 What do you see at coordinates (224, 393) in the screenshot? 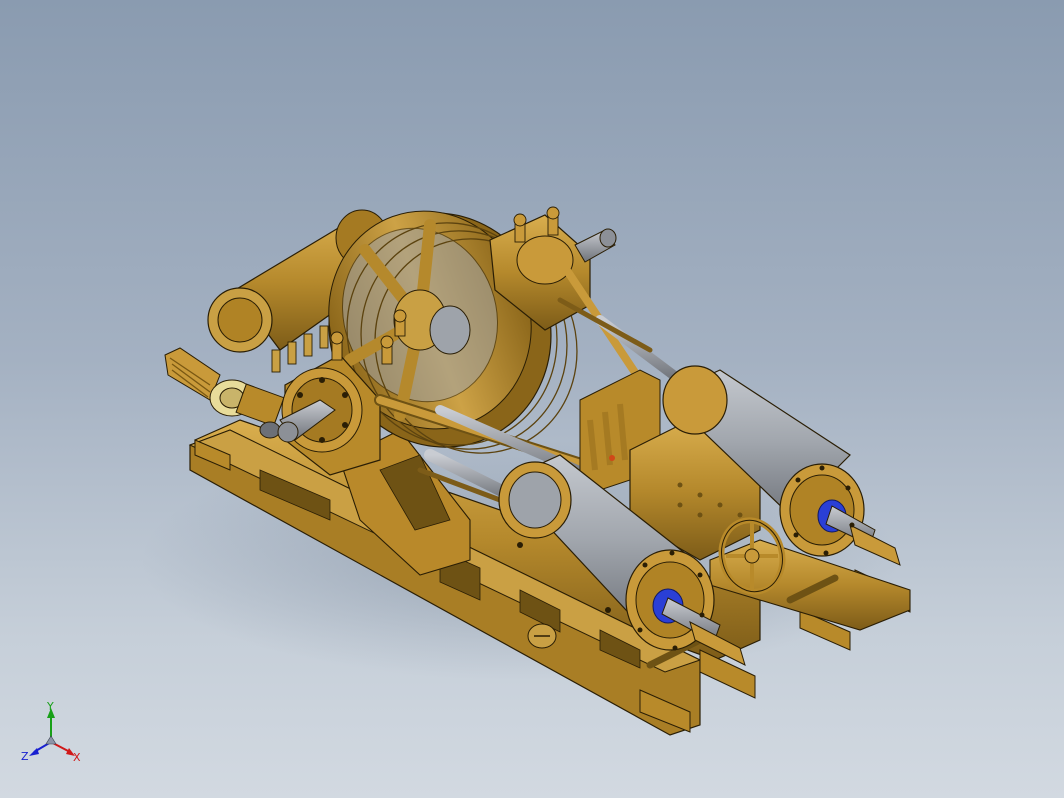
I see `drive-coupling` at bounding box center [224, 393].